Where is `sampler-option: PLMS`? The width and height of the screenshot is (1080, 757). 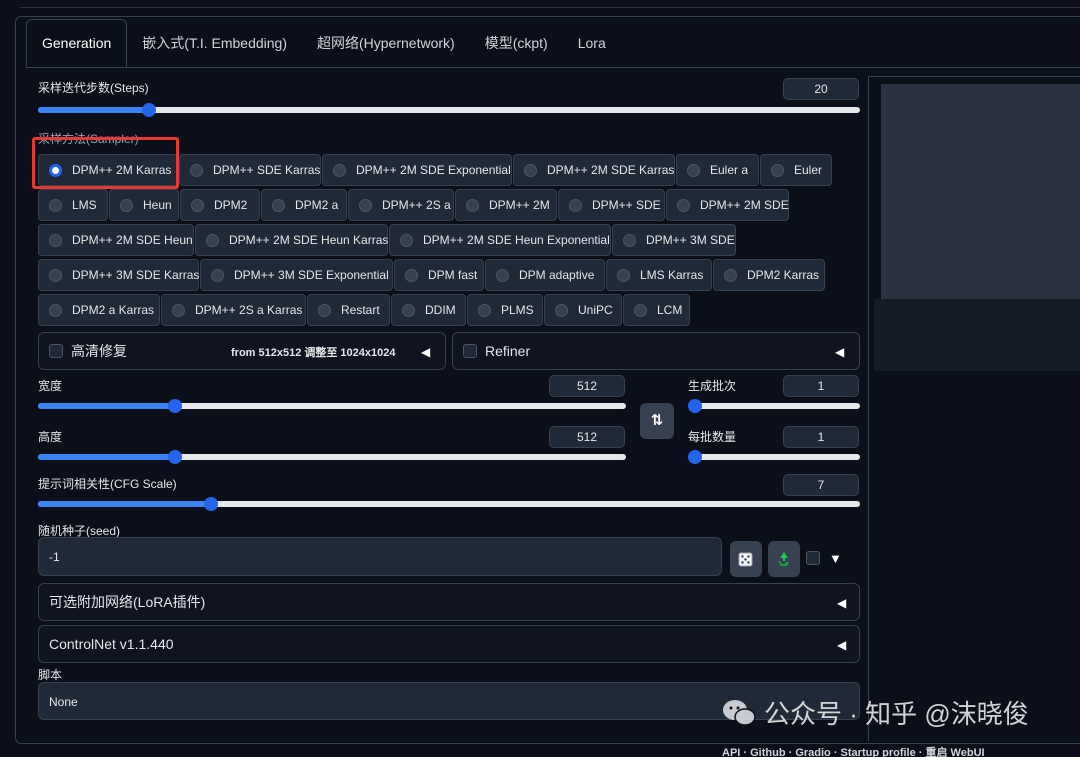
sampler-option: PLMS is located at coordinates (505, 310).